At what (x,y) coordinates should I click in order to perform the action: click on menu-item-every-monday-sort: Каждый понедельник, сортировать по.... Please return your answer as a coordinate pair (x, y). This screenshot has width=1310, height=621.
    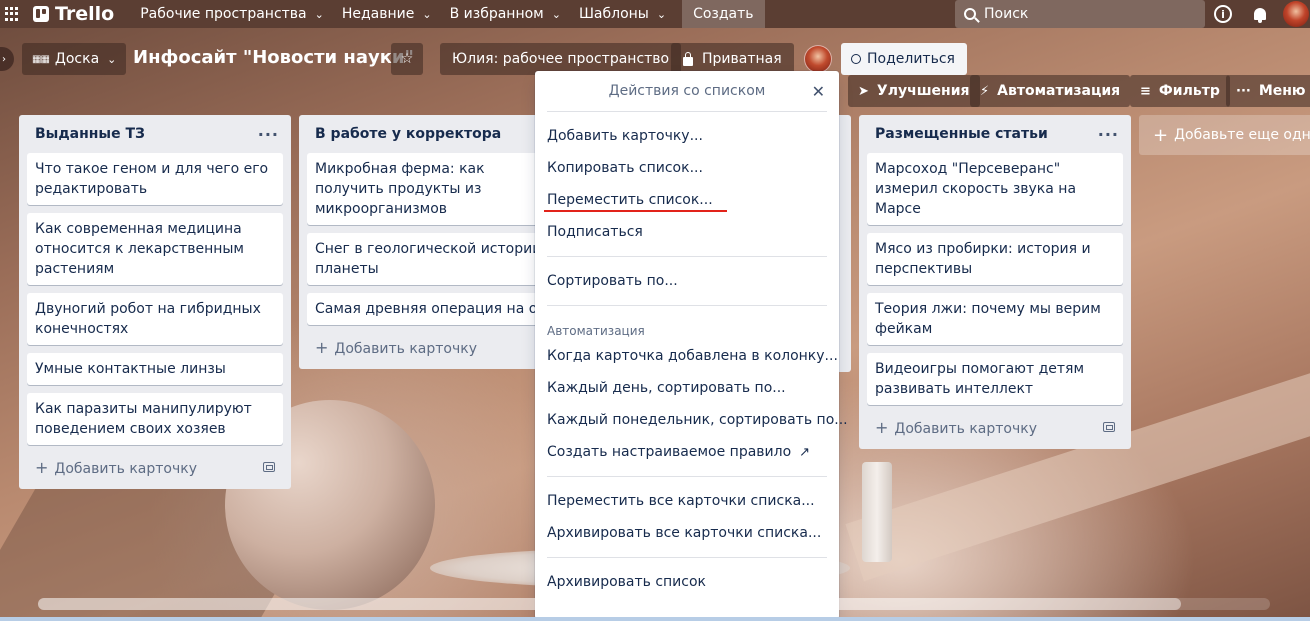
    Looking at the image, I should click on (691, 420).